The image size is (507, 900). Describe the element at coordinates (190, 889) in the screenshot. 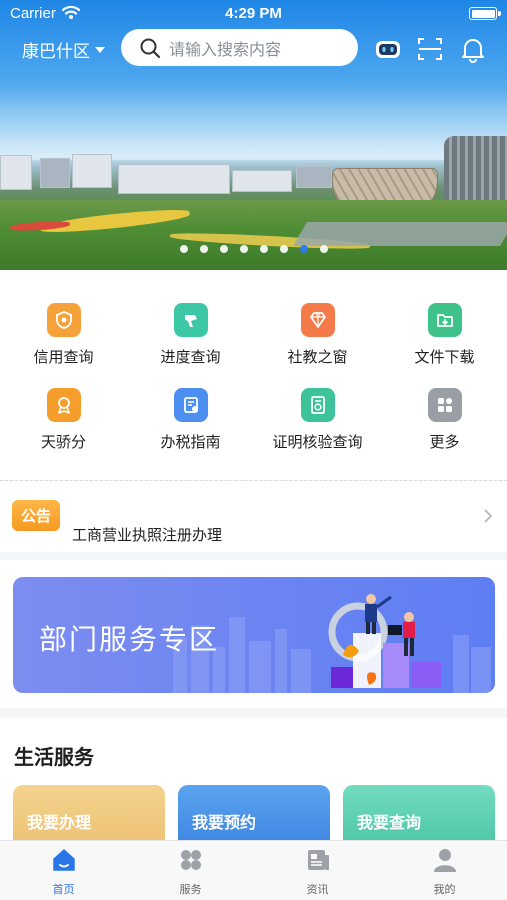

I see `tab-label: 服务` at that location.